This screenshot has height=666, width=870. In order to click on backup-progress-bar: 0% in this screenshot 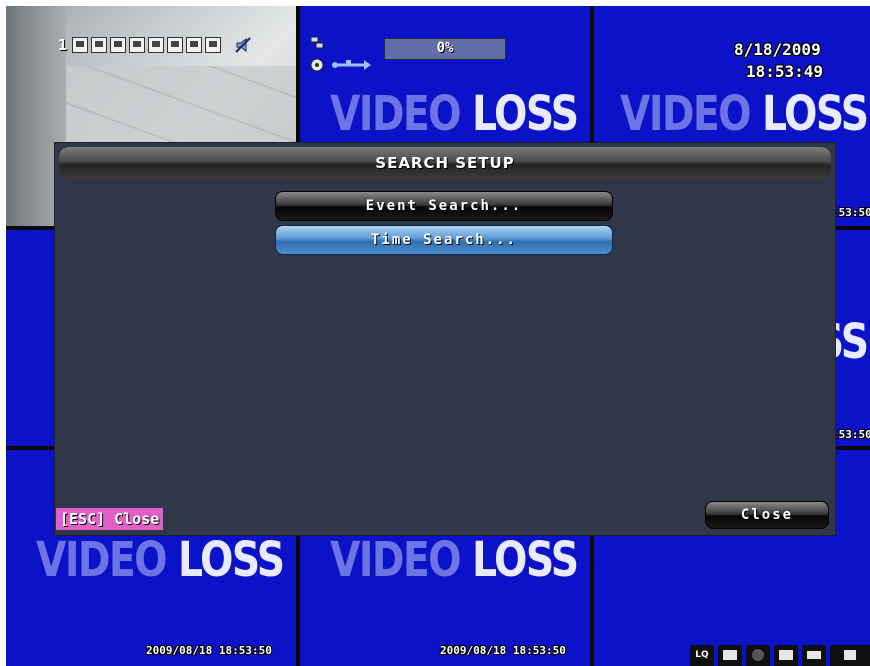, I will do `click(445, 49)`.